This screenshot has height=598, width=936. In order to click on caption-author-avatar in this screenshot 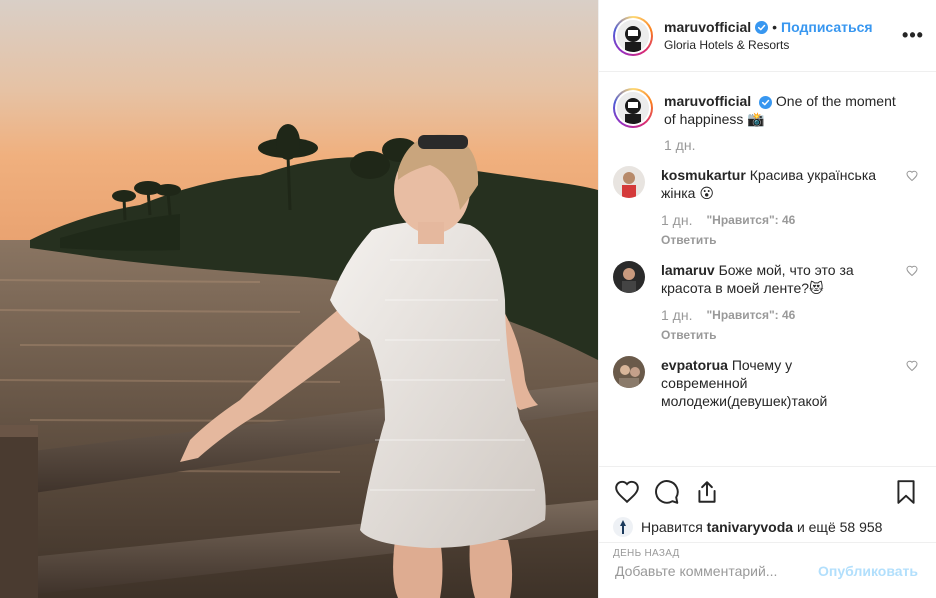, I will do `click(633, 108)`.